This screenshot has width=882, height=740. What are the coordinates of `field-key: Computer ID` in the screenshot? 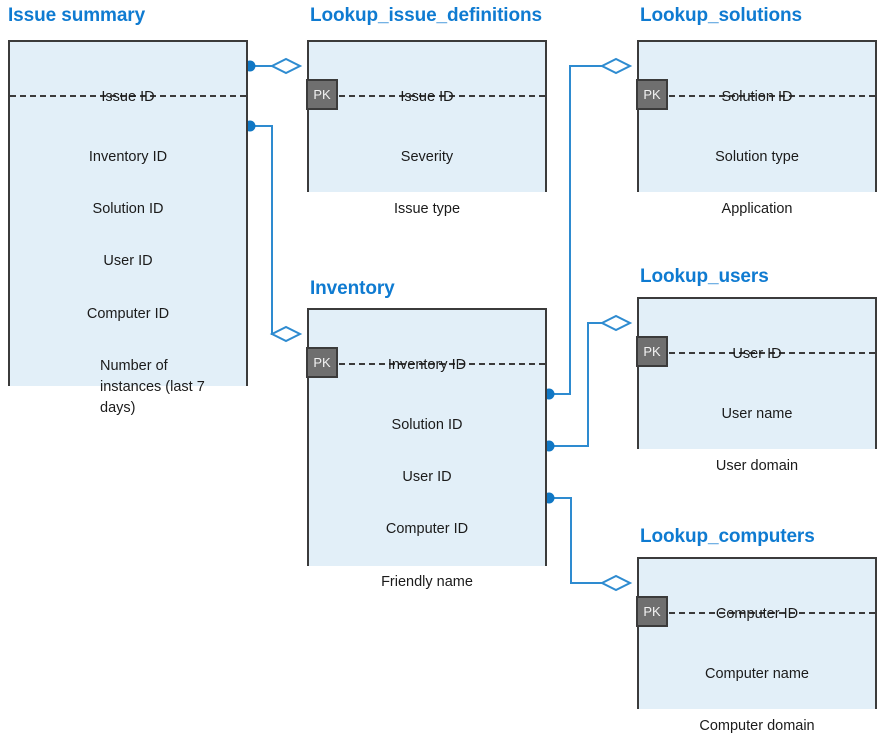 It's located at (757, 614).